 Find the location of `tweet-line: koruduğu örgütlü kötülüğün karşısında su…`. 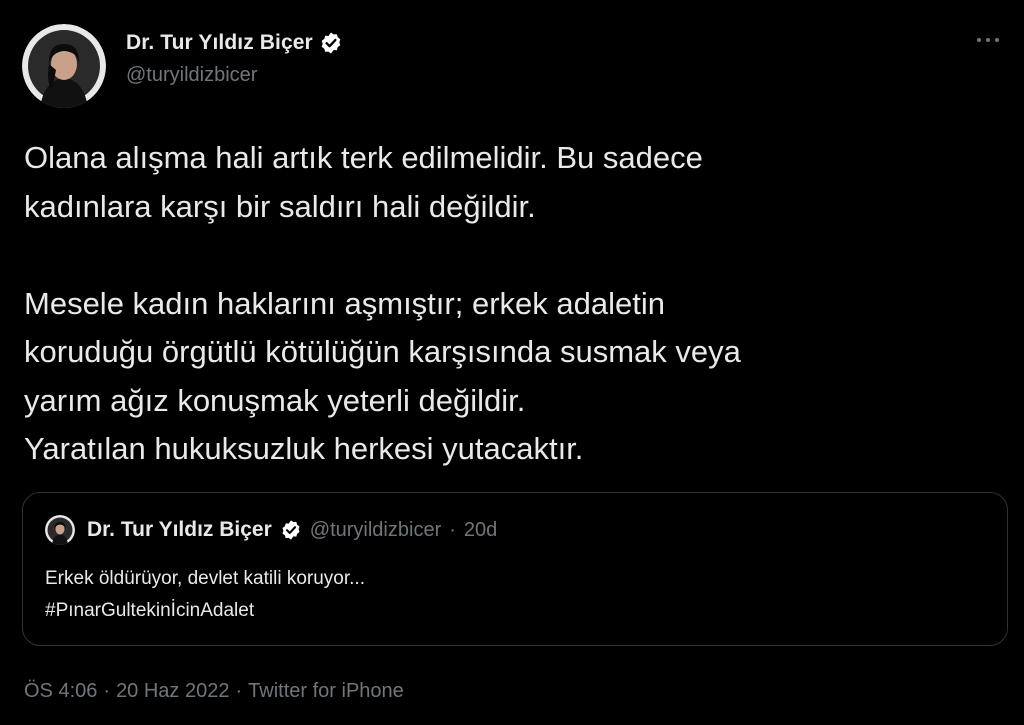

tweet-line: koruduğu örgütlü kötülüğün karşısında su… is located at coordinates (382, 351).